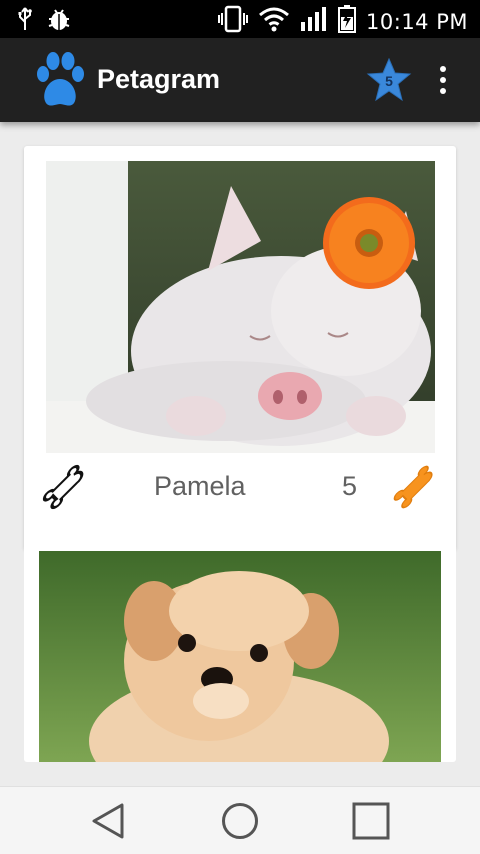  I want to click on home-circle-icon, so click(240, 824).